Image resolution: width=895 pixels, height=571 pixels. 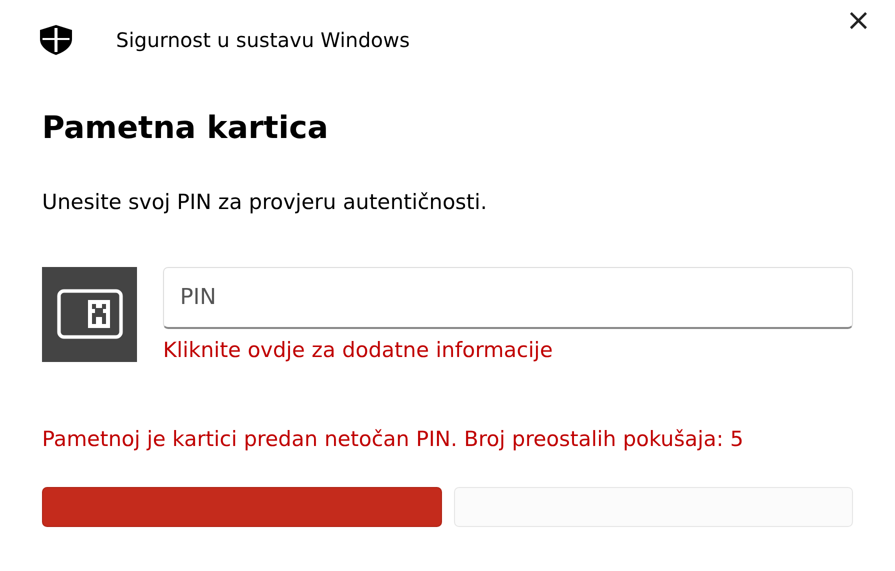 I want to click on smart-card-icon, so click(x=89, y=314).